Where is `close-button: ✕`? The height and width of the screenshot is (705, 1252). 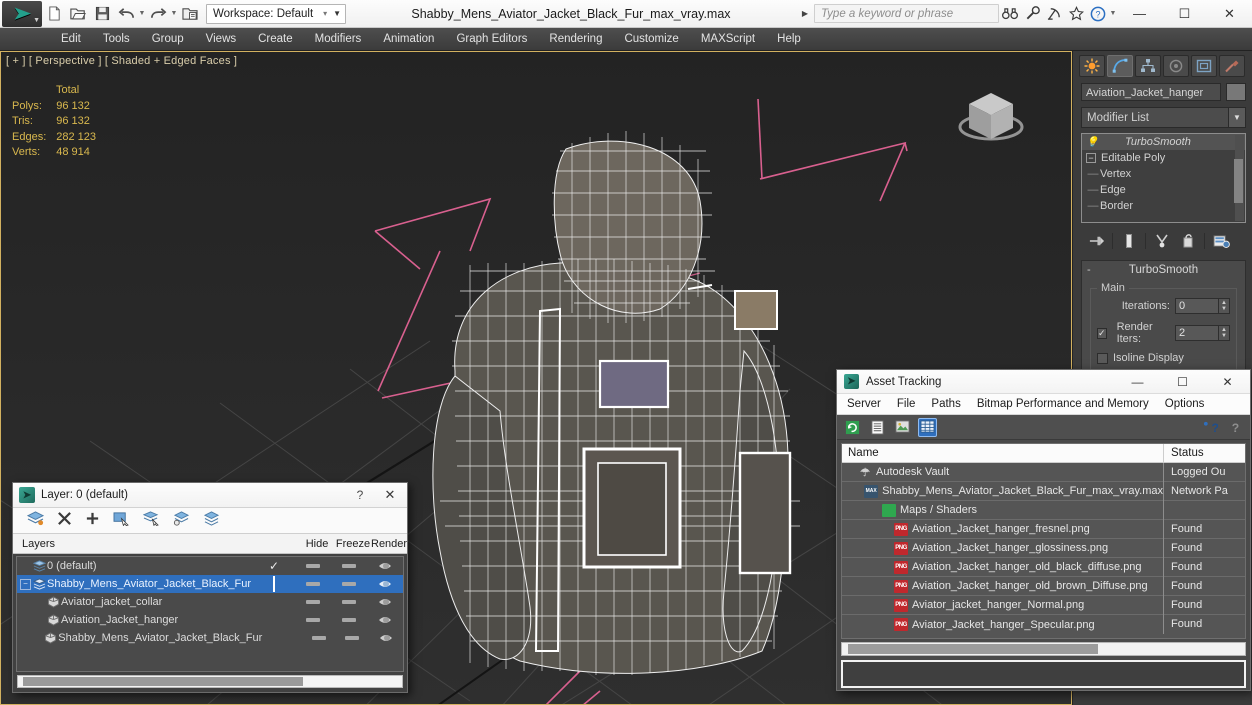 close-button: ✕ is located at coordinates (1229, 13).